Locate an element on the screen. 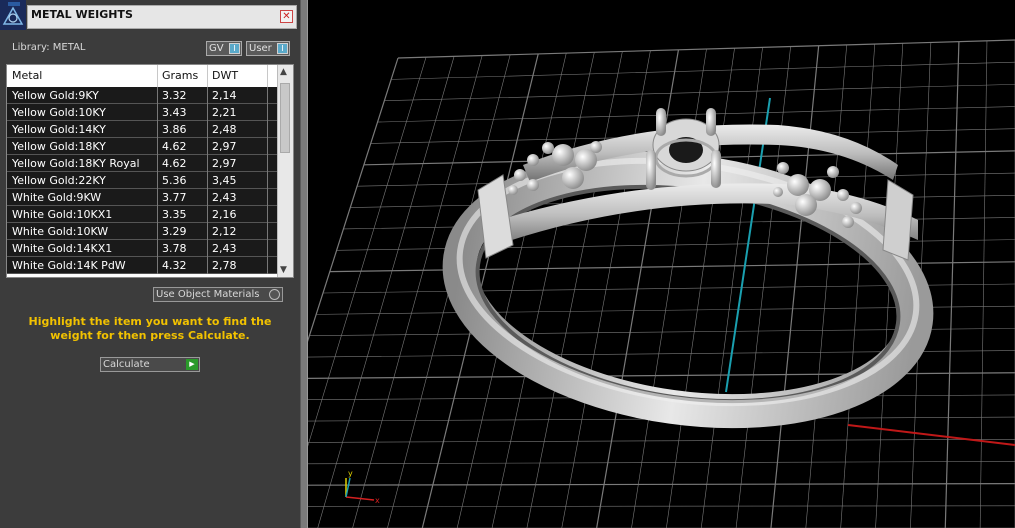  user-label: User is located at coordinates (260, 48).